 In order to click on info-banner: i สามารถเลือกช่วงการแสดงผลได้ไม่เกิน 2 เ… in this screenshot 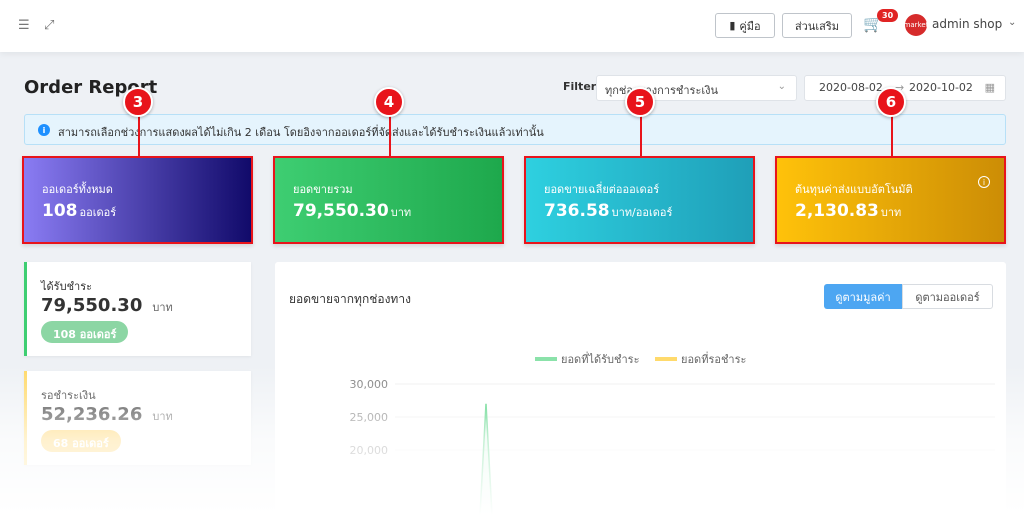, I will do `click(515, 129)`.